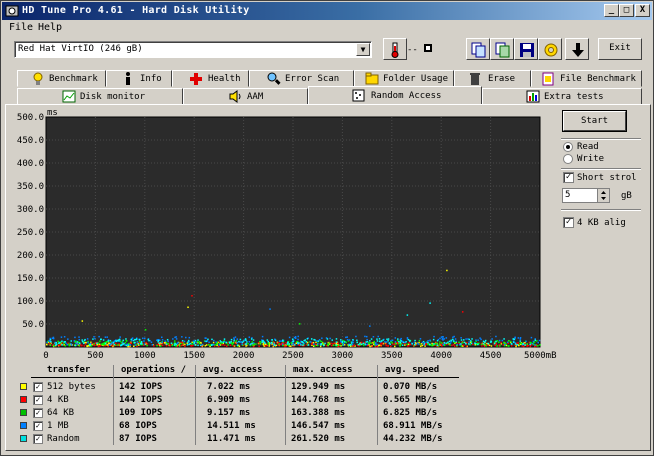 This screenshot has width=654, height=456. I want to click on short-stroke-checkbox: ✓, so click(568, 177).